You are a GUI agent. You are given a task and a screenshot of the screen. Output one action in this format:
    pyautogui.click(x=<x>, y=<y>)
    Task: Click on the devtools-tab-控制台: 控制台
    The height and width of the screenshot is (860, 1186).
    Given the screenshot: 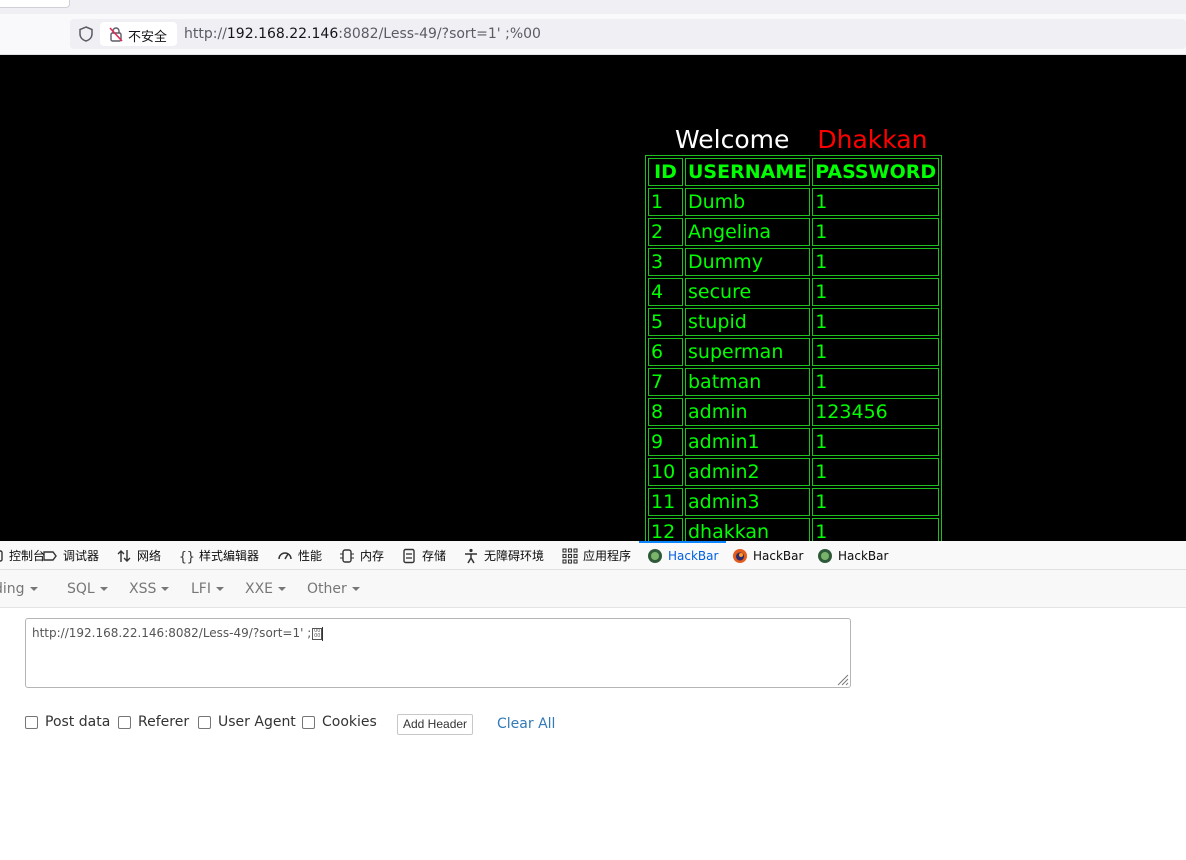 What is the action you would take?
    pyautogui.click(x=22, y=555)
    